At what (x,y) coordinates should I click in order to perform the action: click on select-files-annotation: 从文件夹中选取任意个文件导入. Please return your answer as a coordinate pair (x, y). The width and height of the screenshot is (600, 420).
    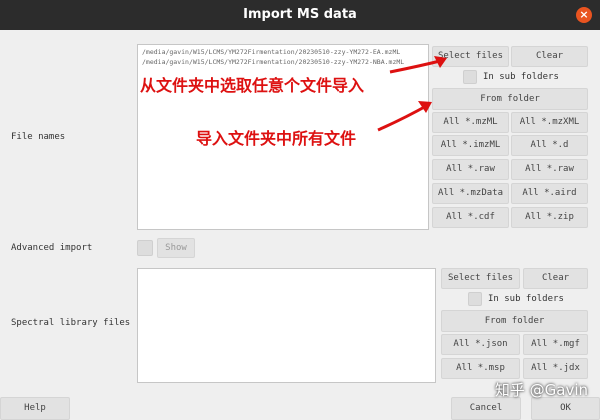
    Looking at the image, I should click on (252, 85).